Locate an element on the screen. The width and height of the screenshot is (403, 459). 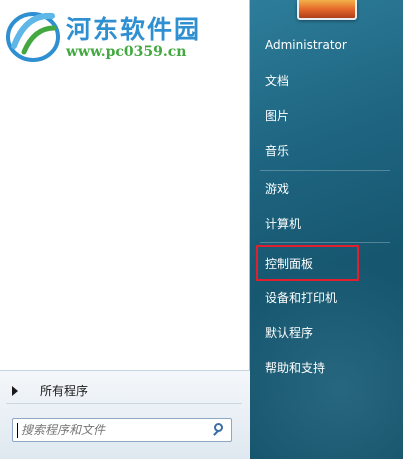
search-box is located at coordinates (122, 430).